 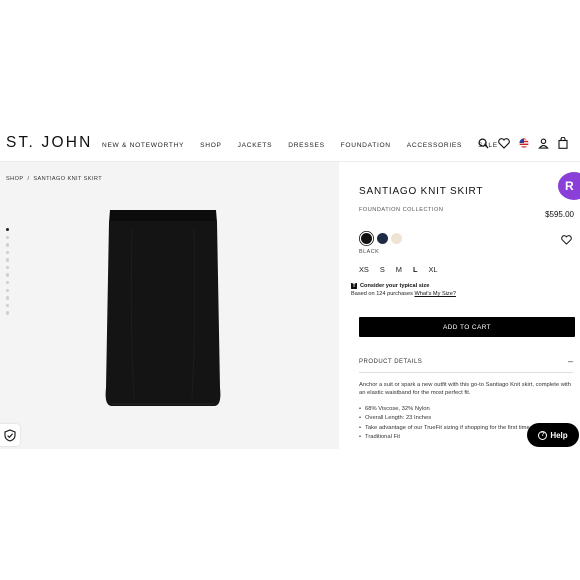 I want to click on add-to-cart-button: ADD TO CART, so click(x=467, y=327).